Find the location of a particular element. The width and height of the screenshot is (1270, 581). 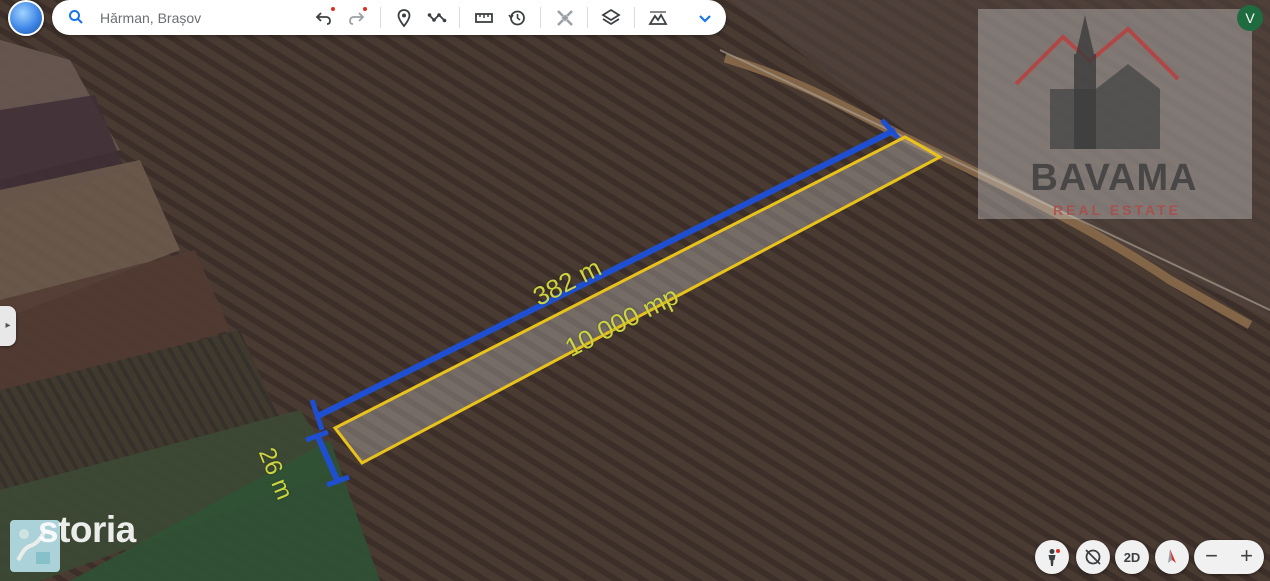

rotate-off-icon is located at coordinates (1093, 557).